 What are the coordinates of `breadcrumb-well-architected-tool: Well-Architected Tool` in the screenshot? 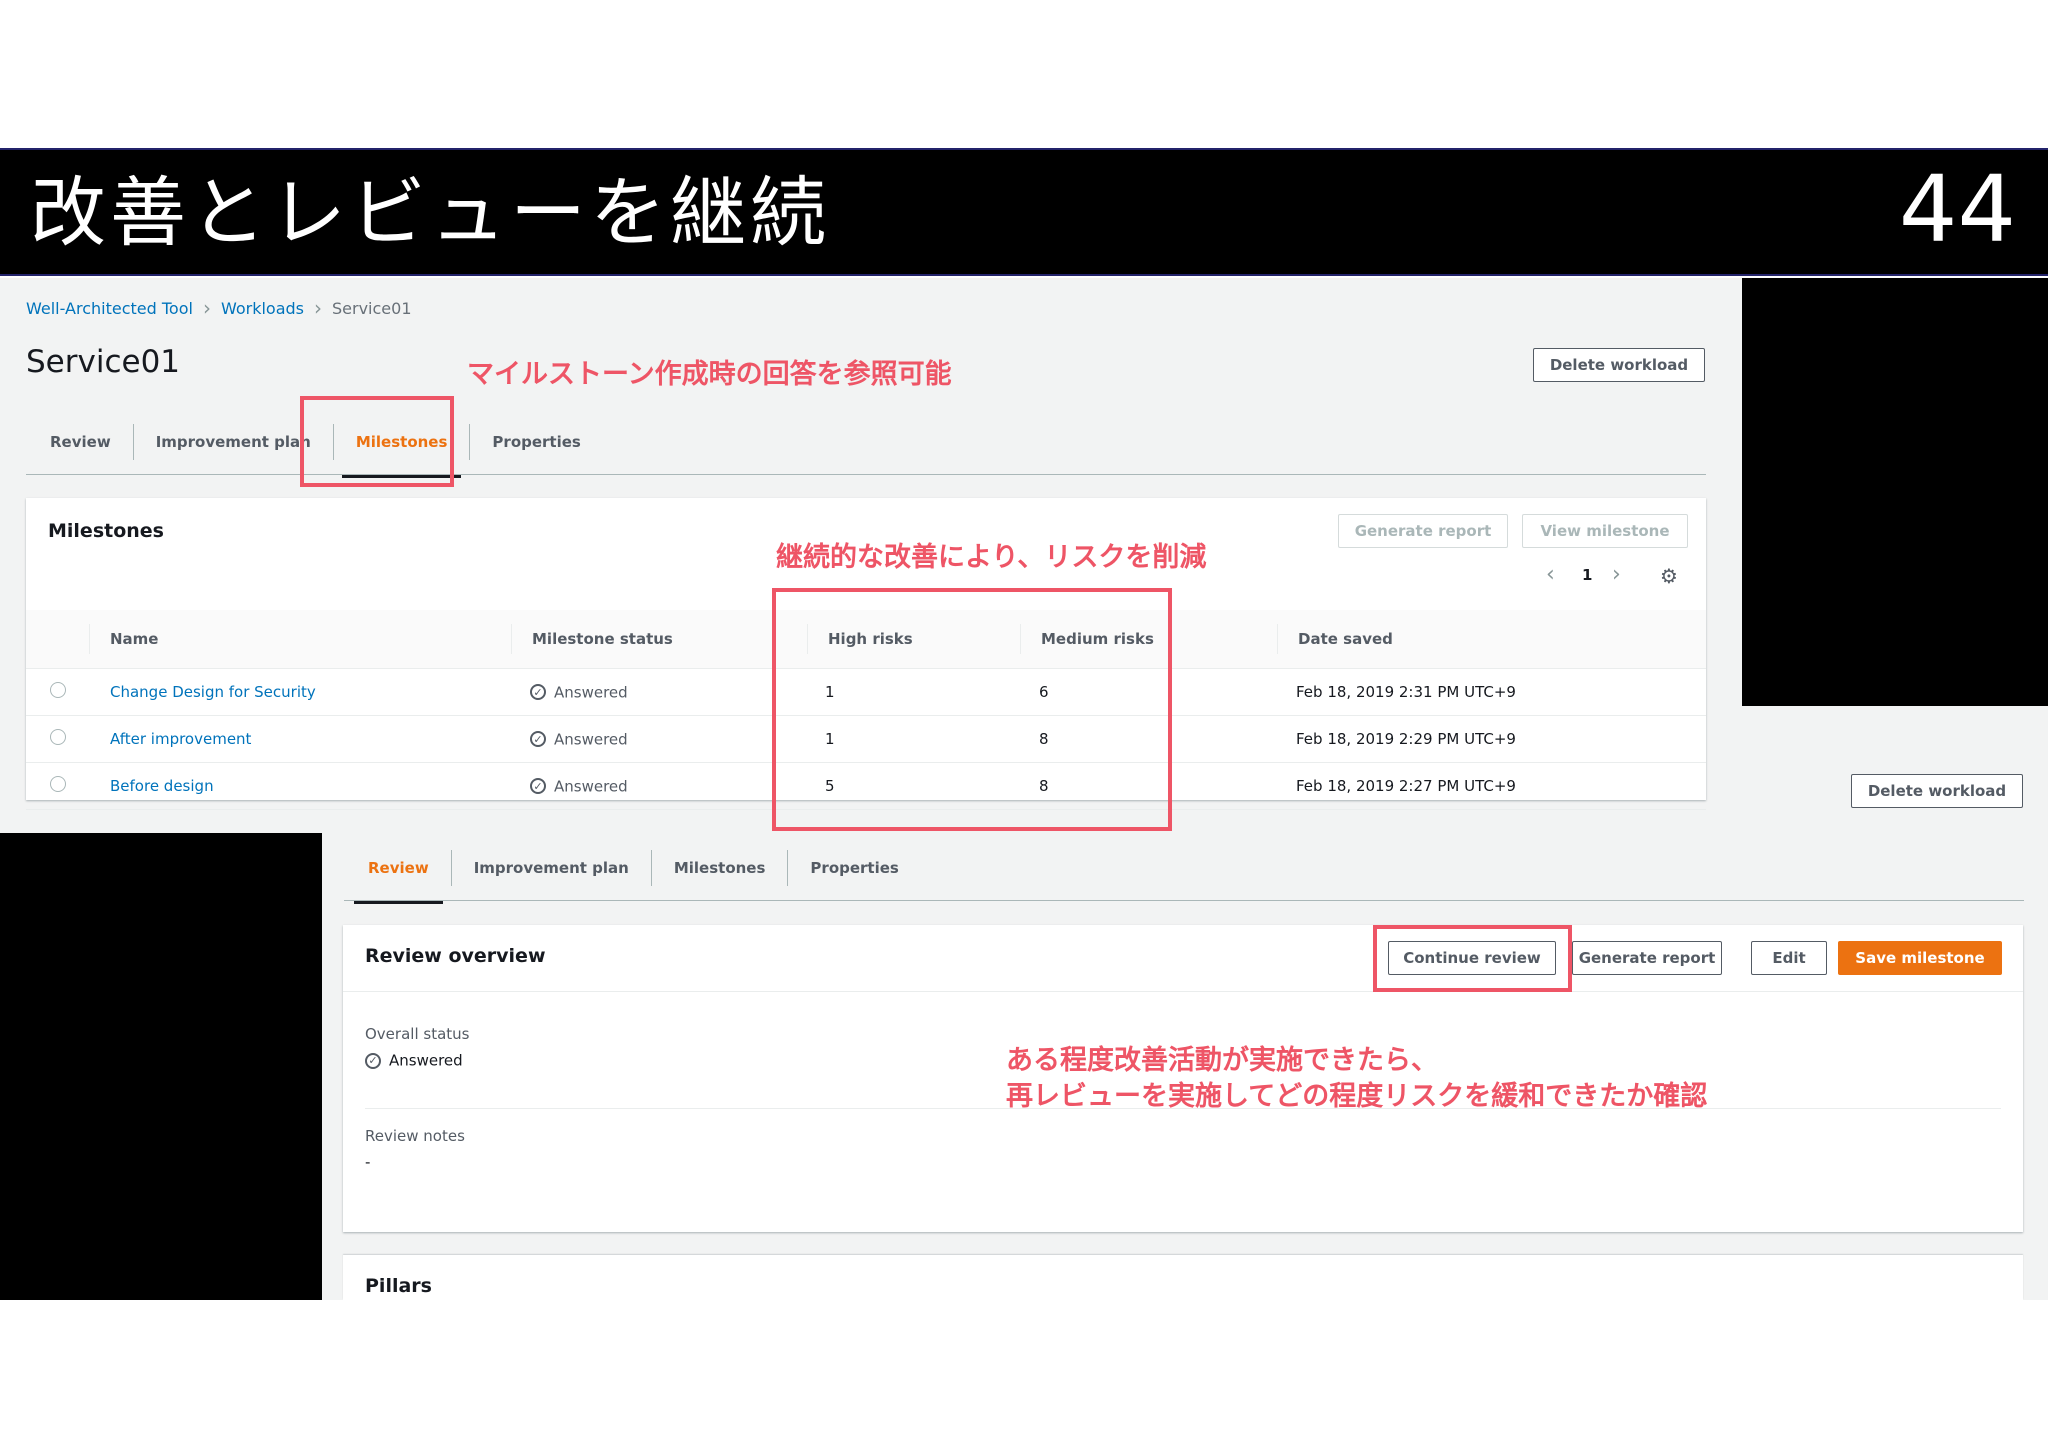 It's located at (109, 308).